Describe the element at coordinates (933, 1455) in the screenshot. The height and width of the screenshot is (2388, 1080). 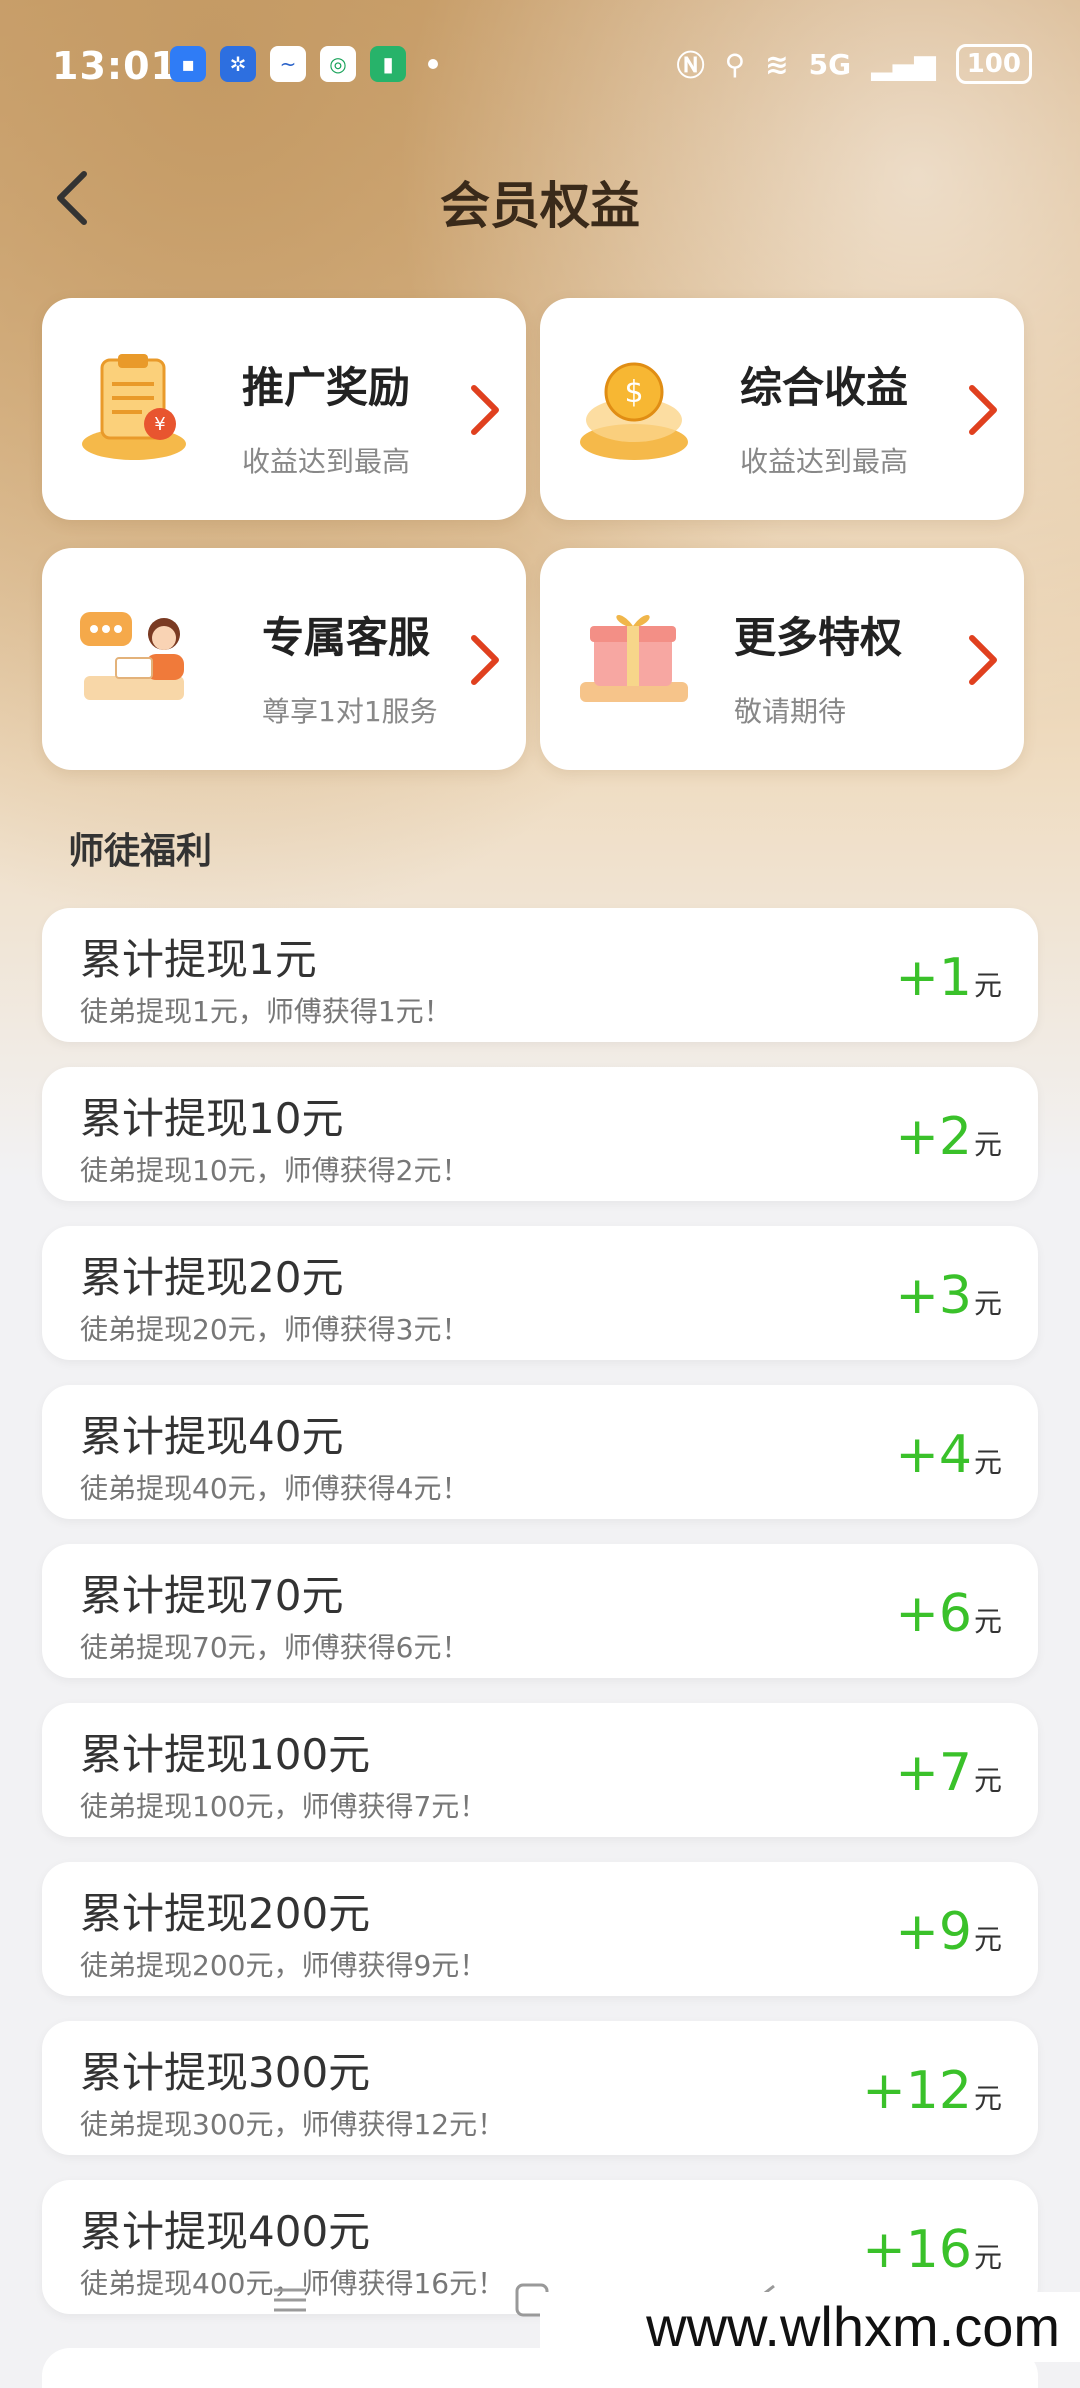
I see `reward-amount-value: +4` at that location.